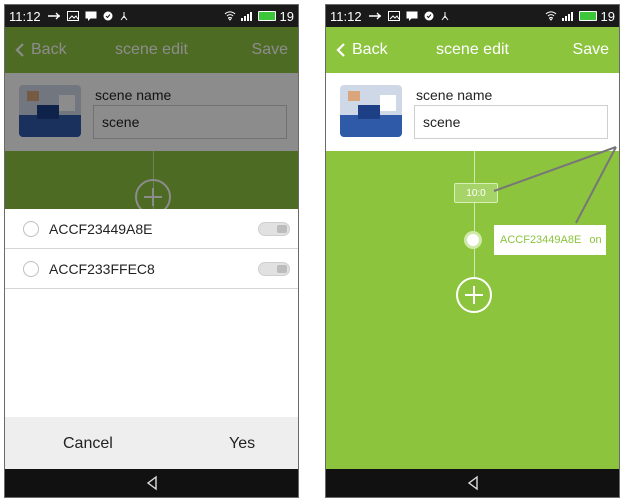 Image resolution: width=621 pixels, height=502 pixels. Describe the element at coordinates (151, 444) in the screenshot. I see `dialog-actions: Cancel Yes` at that location.